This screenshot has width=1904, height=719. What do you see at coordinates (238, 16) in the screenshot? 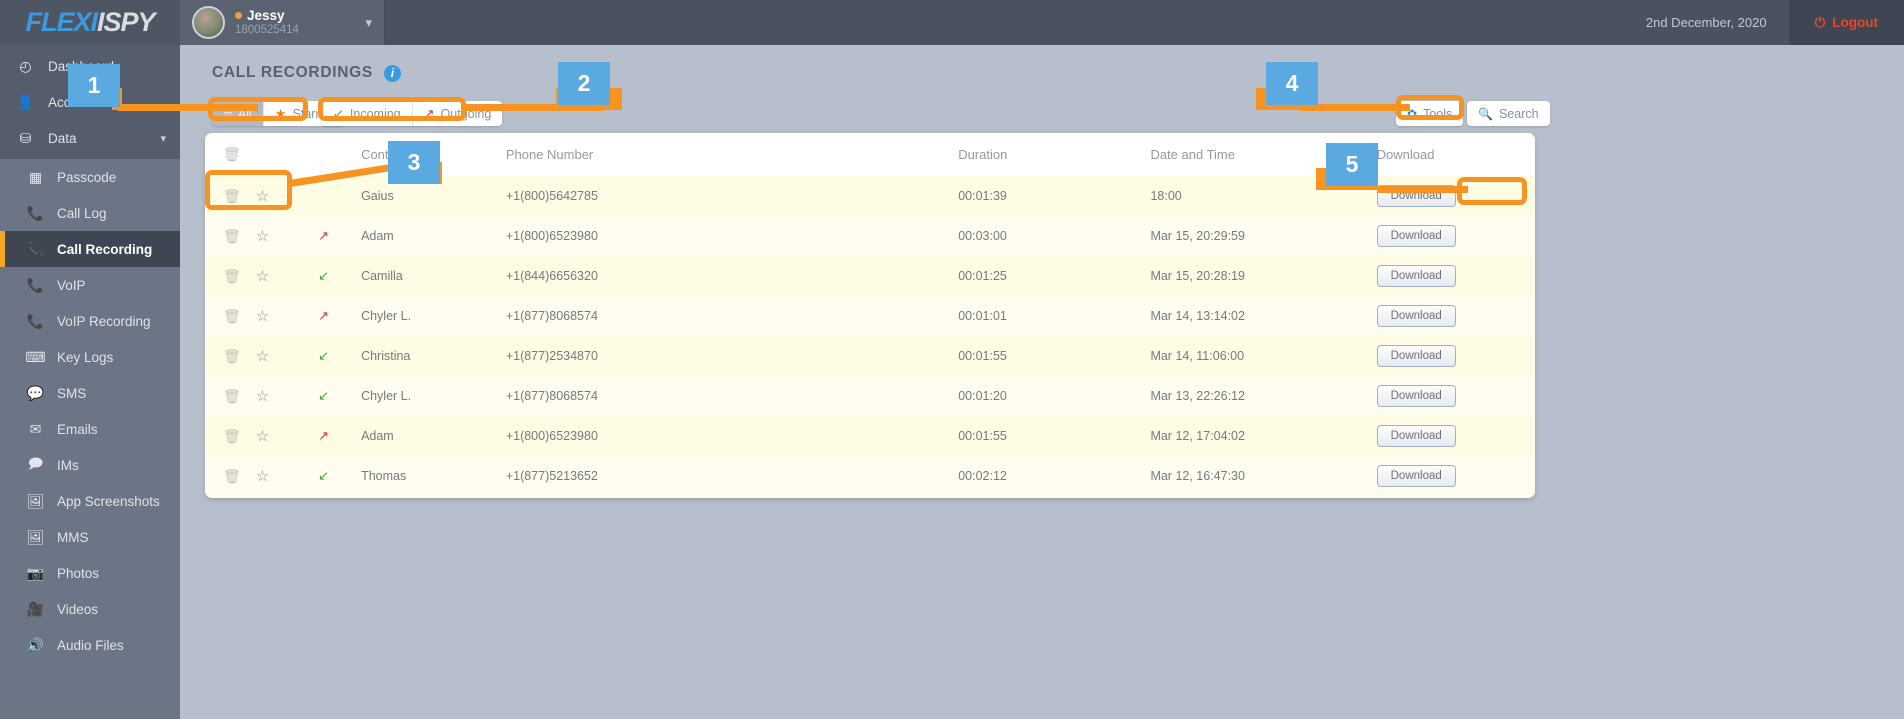
I see `status-dot-icon` at bounding box center [238, 16].